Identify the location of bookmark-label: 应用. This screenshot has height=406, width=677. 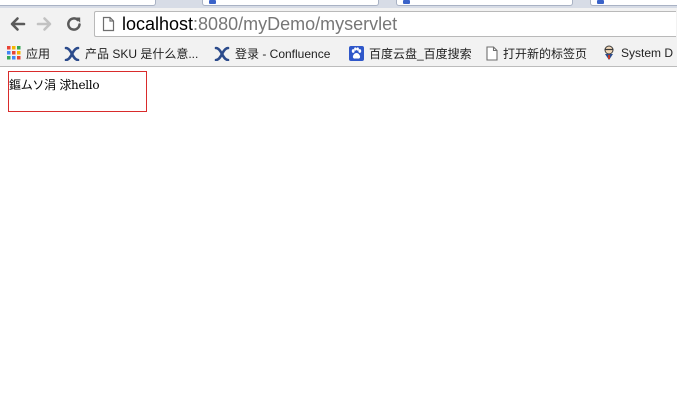
(38, 53).